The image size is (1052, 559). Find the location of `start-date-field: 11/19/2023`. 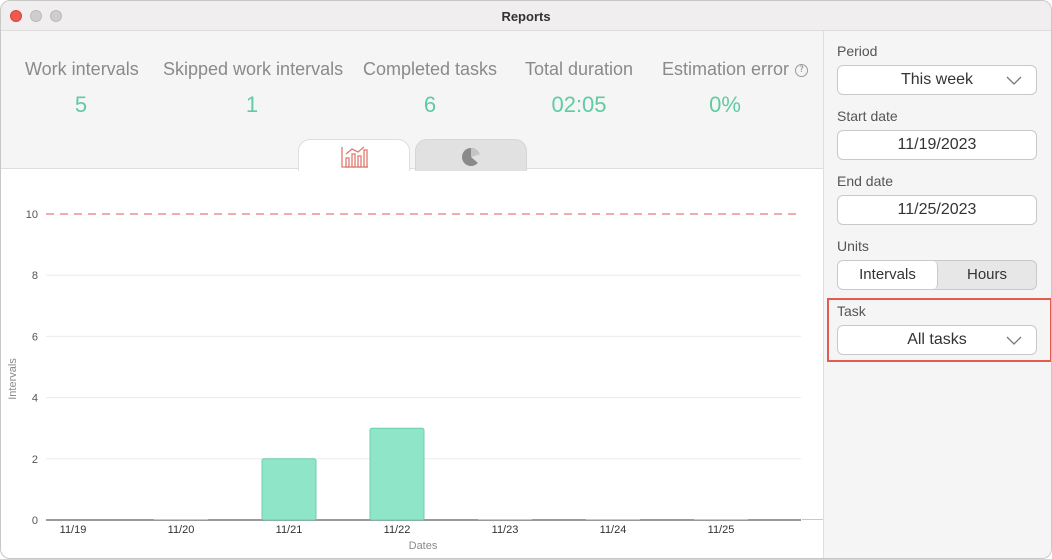

start-date-field: 11/19/2023 is located at coordinates (937, 145).